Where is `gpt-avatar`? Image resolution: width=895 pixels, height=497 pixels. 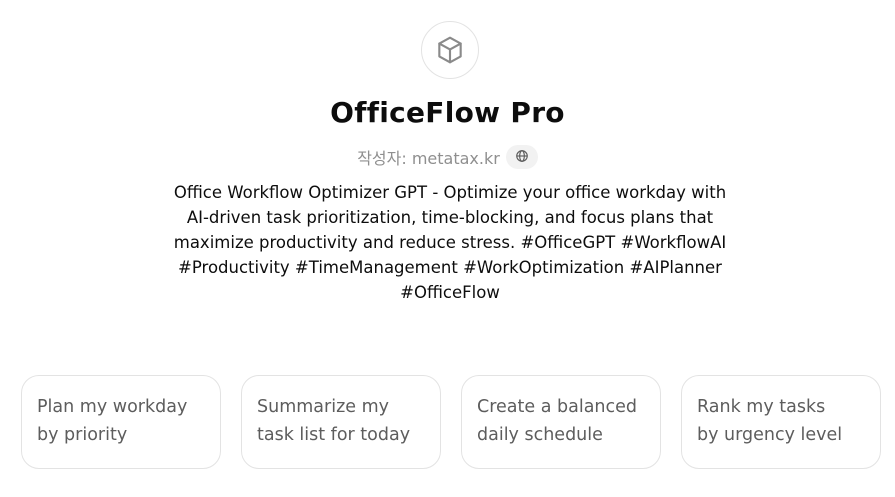 gpt-avatar is located at coordinates (450, 50).